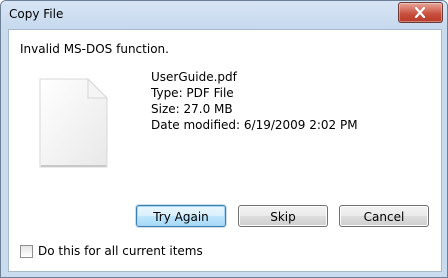  I want to click on cancel-button: Cancel, so click(384, 216).